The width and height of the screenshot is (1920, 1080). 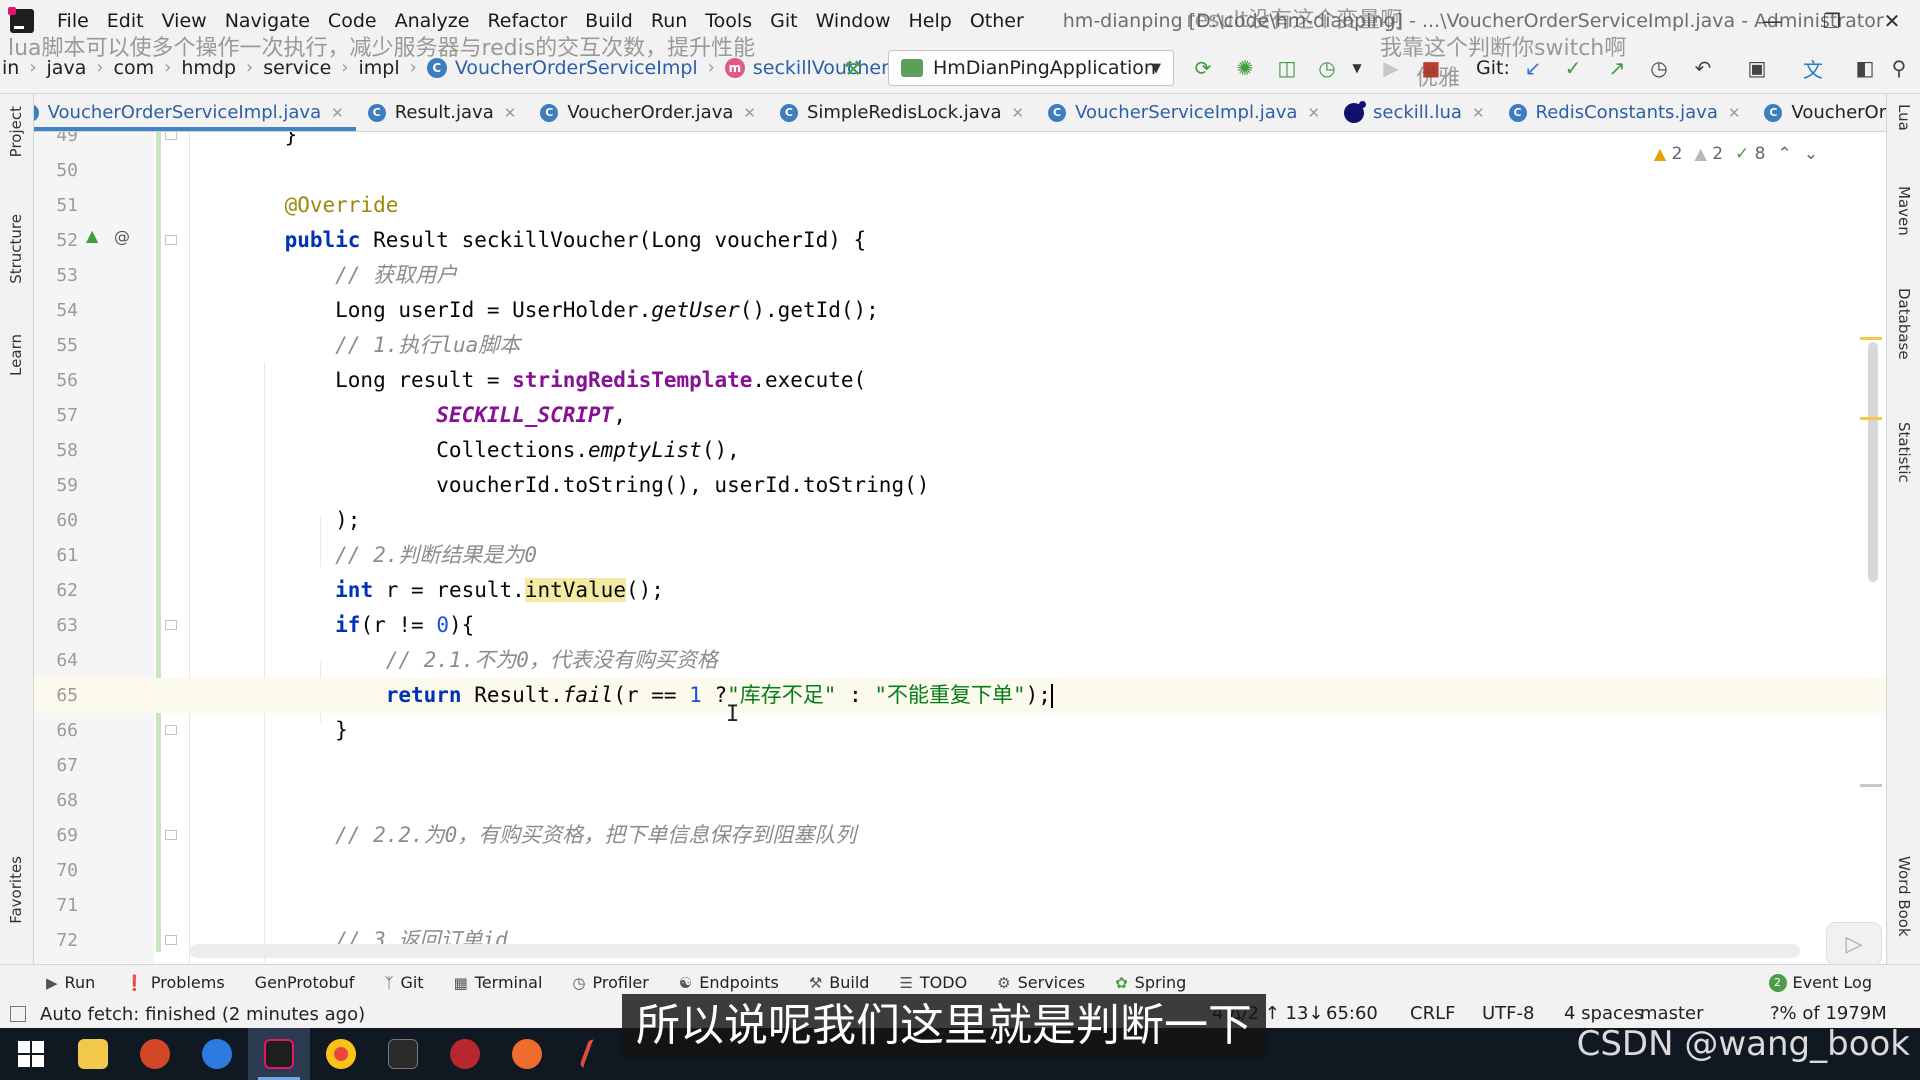 I want to click on restore-icon: ❐, so click(x=1832, y=21).